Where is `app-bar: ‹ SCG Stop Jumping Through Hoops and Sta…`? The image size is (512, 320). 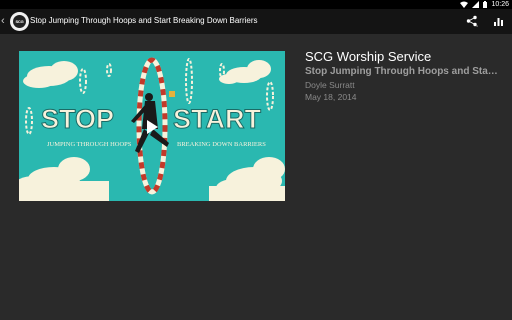
app-bar: ‹ SCG Stop Jumping Through Hoops and Sta… is located at coordinates (256, 21).